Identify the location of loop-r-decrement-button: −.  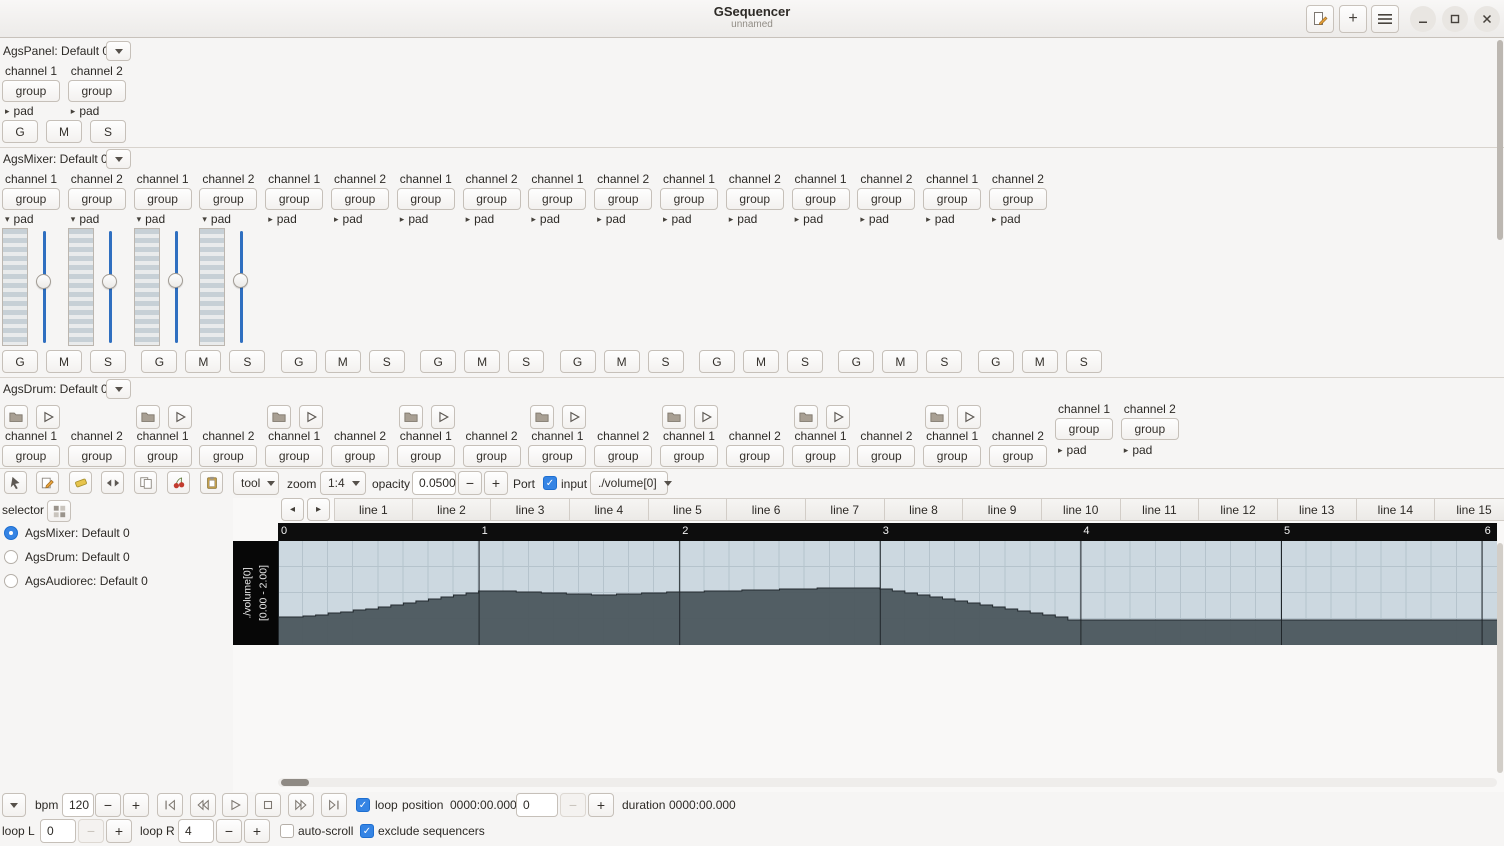
(229, 831).